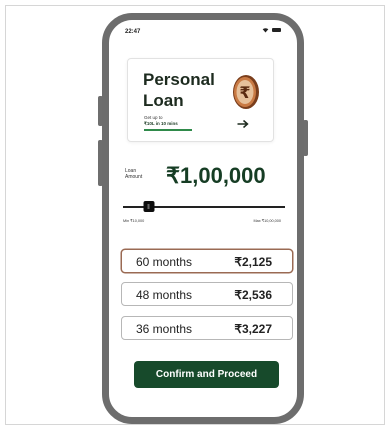  Describe the element at coordinates (265, 30) in the screenshot. I see `wifi-icon` at that location.